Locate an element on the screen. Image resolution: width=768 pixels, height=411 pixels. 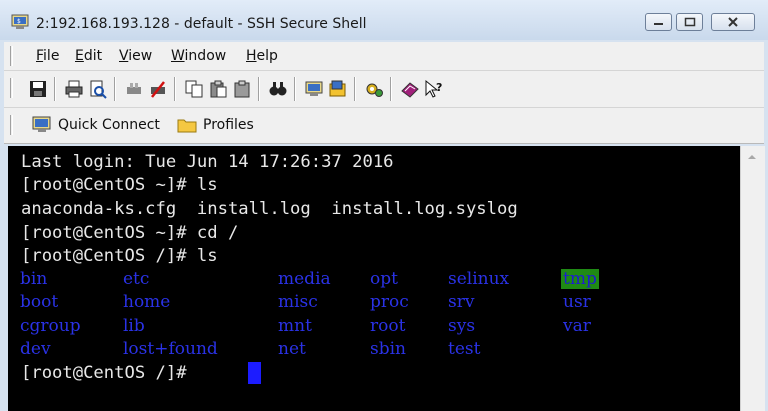
new-file-transfer-icon is located at coordinates (338, 89).